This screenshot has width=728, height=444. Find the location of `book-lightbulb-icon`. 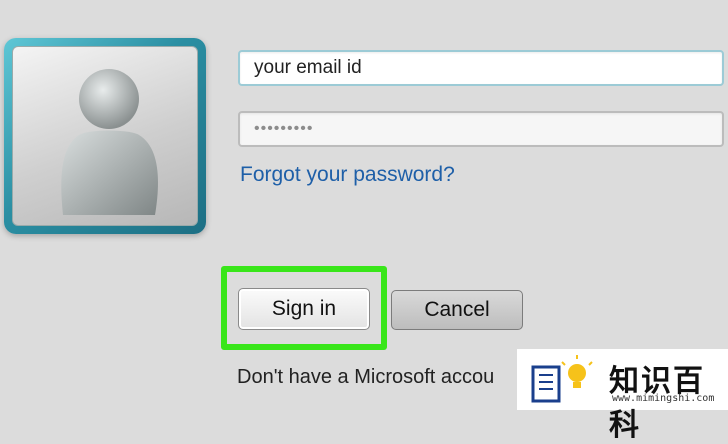

book-lightbulb-icon is located at coordinates (562, 379).